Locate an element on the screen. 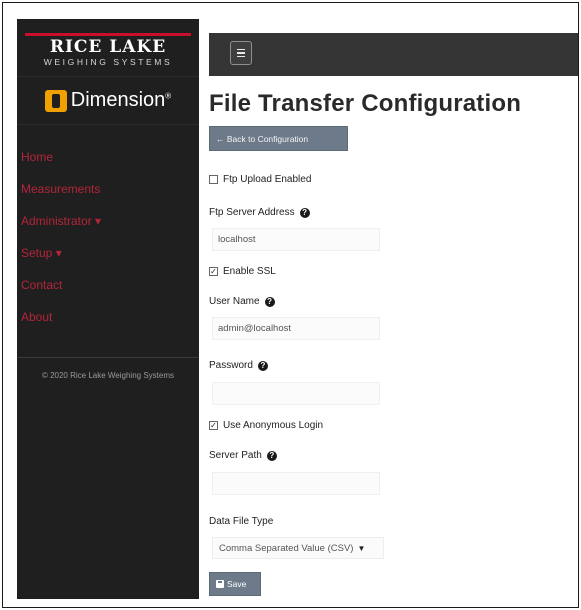 This screenshot has height=610, width=581. server-path-label-row: Server Path ? is located at coordinates (243, 455).